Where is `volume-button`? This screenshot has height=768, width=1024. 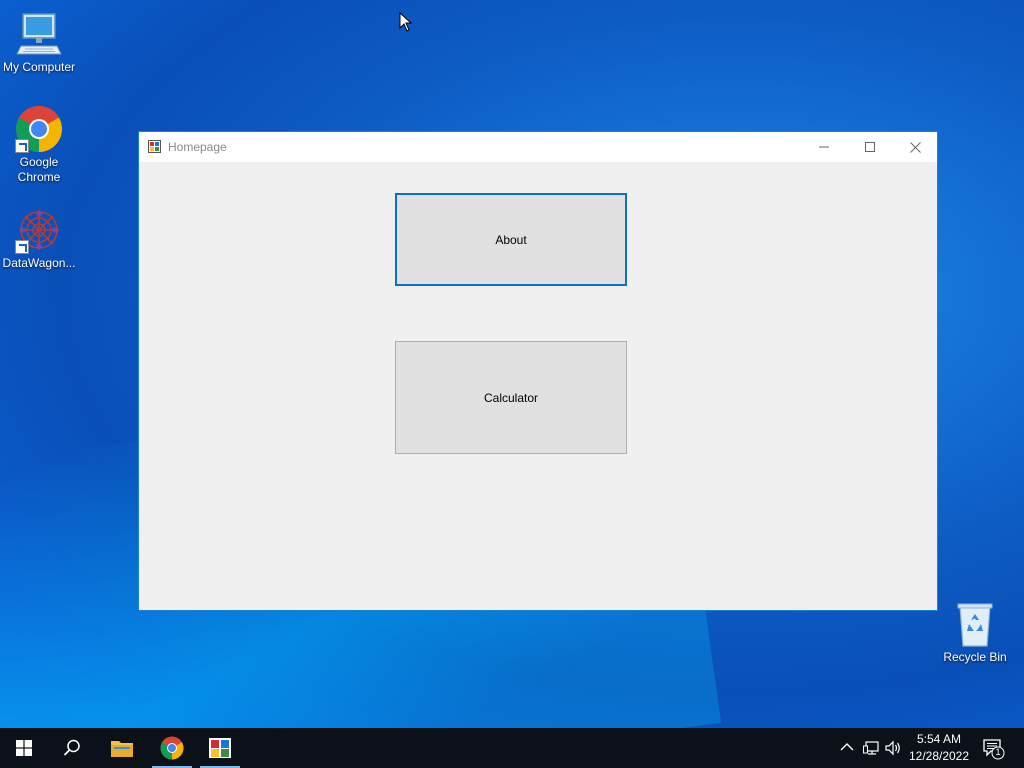 volume-button is located at coordinates (893, 750).